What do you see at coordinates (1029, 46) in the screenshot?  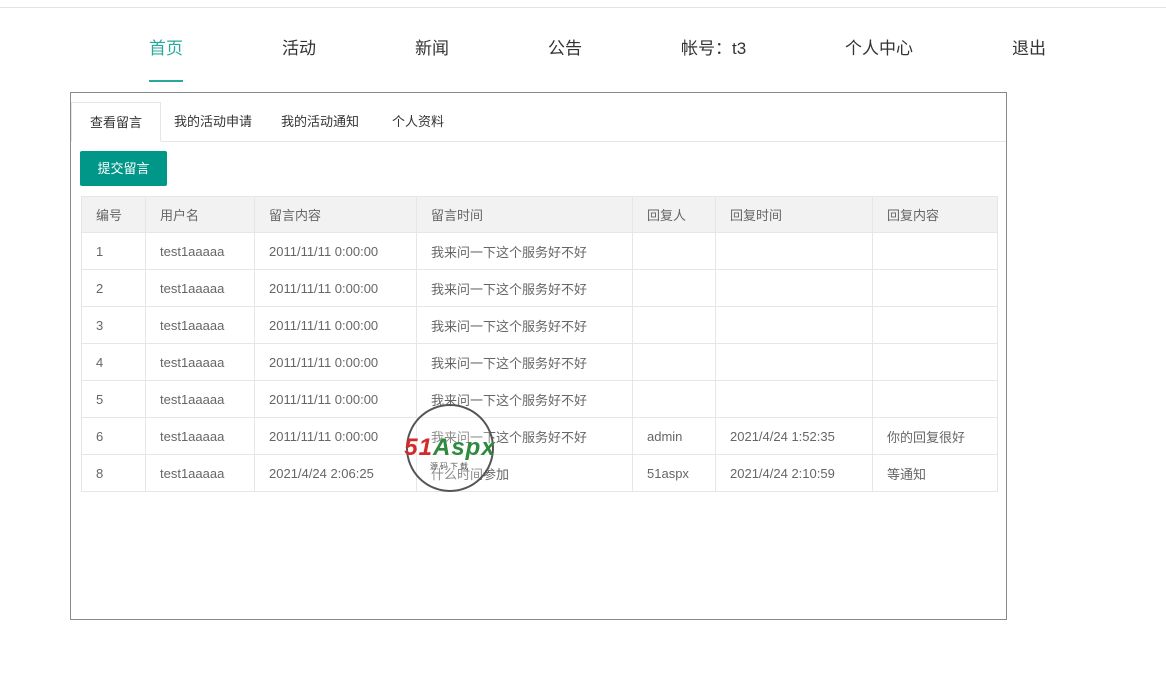 I see `nav-logout: 退出` at bounding box center [1029, 46].